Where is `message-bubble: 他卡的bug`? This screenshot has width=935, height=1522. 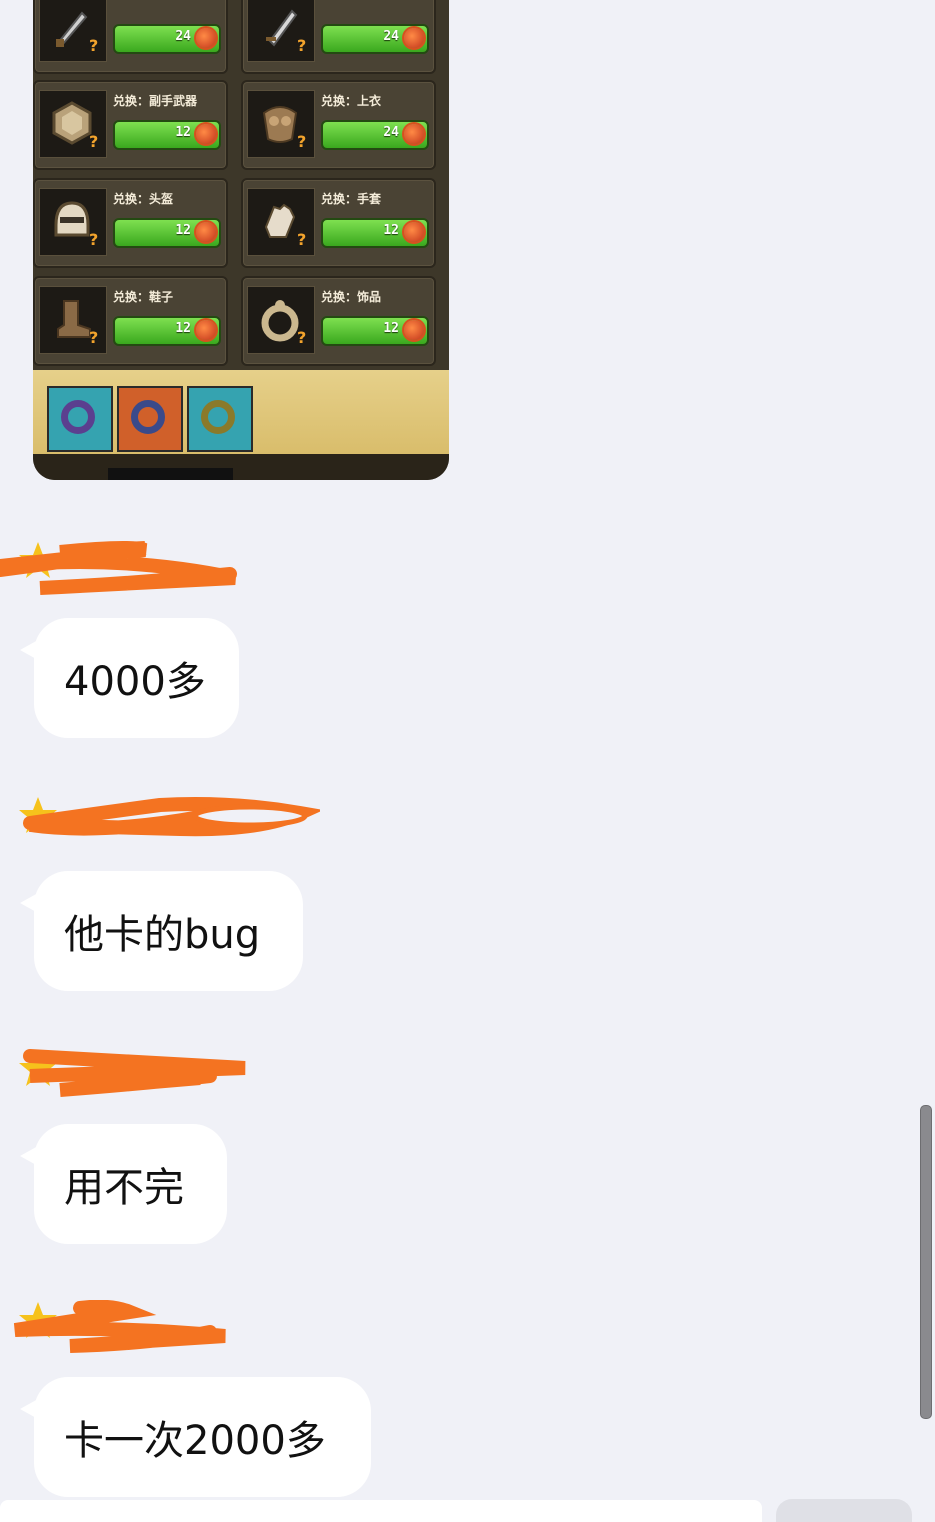
message-bubble: 他卡的bug is located at coordinates (161, 931).